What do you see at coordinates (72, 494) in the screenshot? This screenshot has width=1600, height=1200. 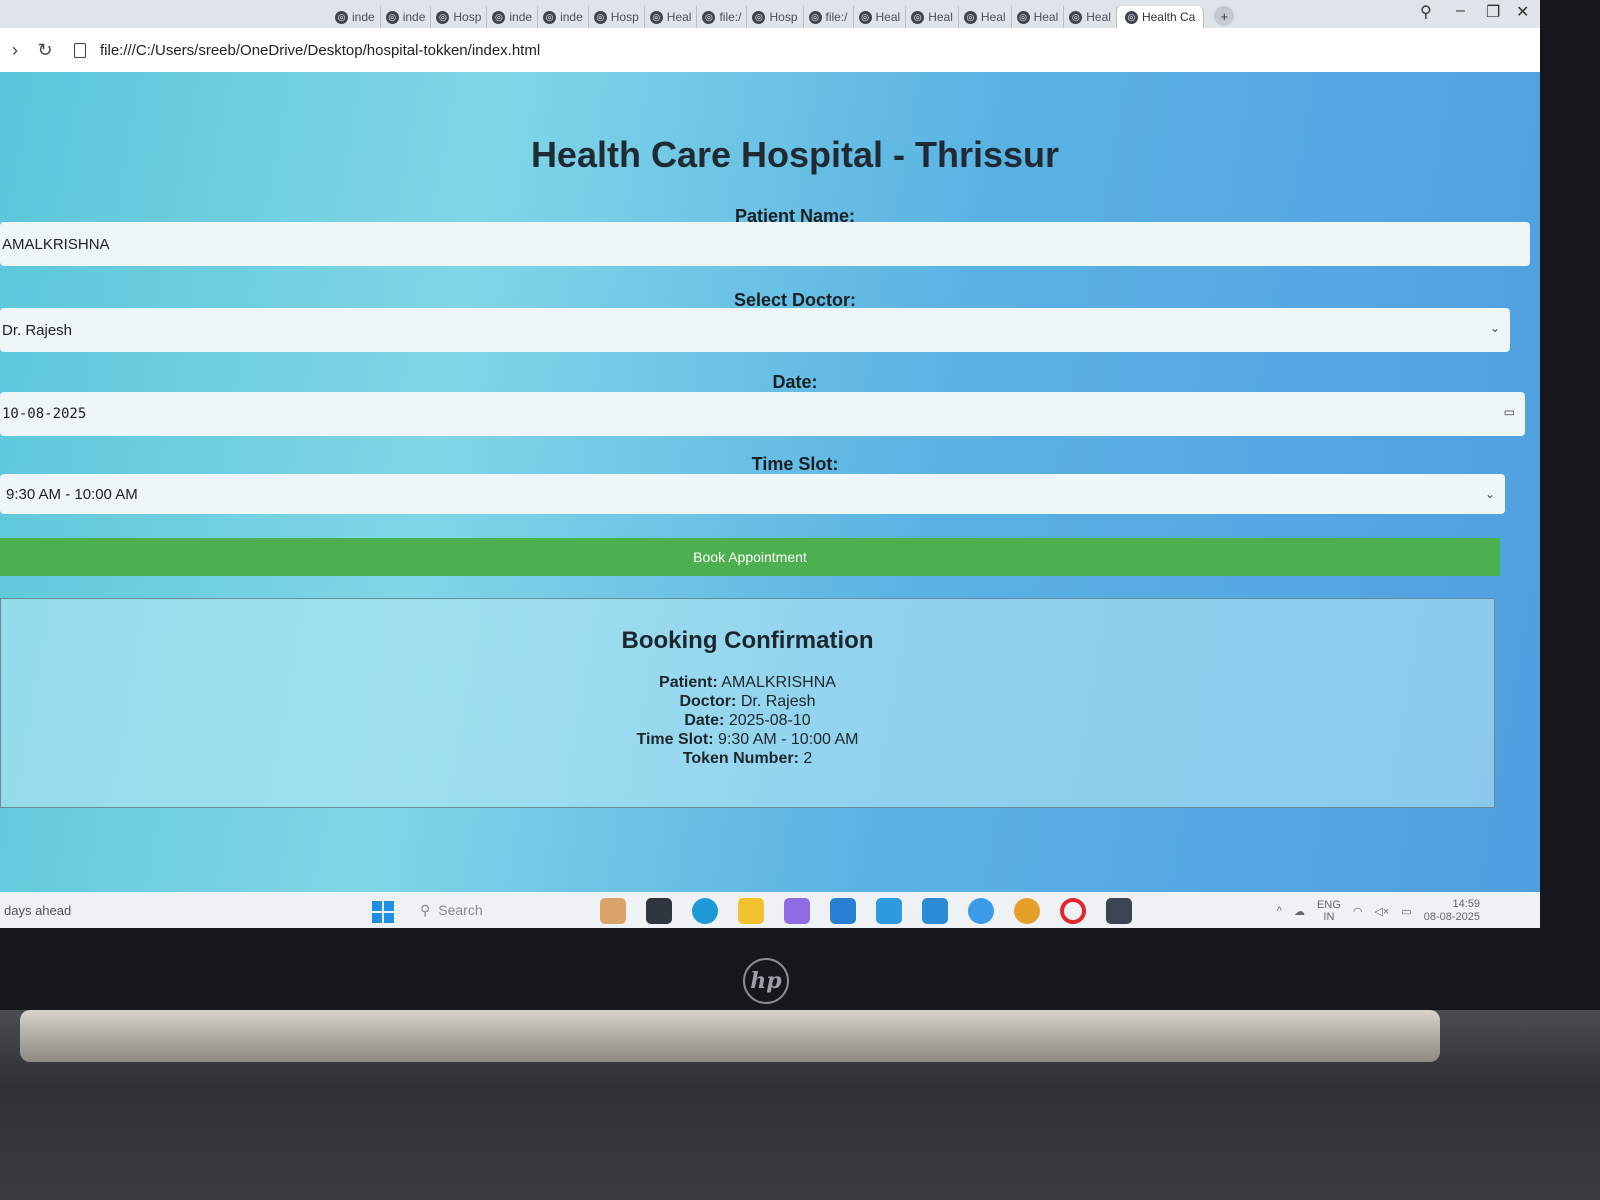 I see `time-slot-value: 9:30 AM - 10:00 AM` at bounding box center [72, 494].